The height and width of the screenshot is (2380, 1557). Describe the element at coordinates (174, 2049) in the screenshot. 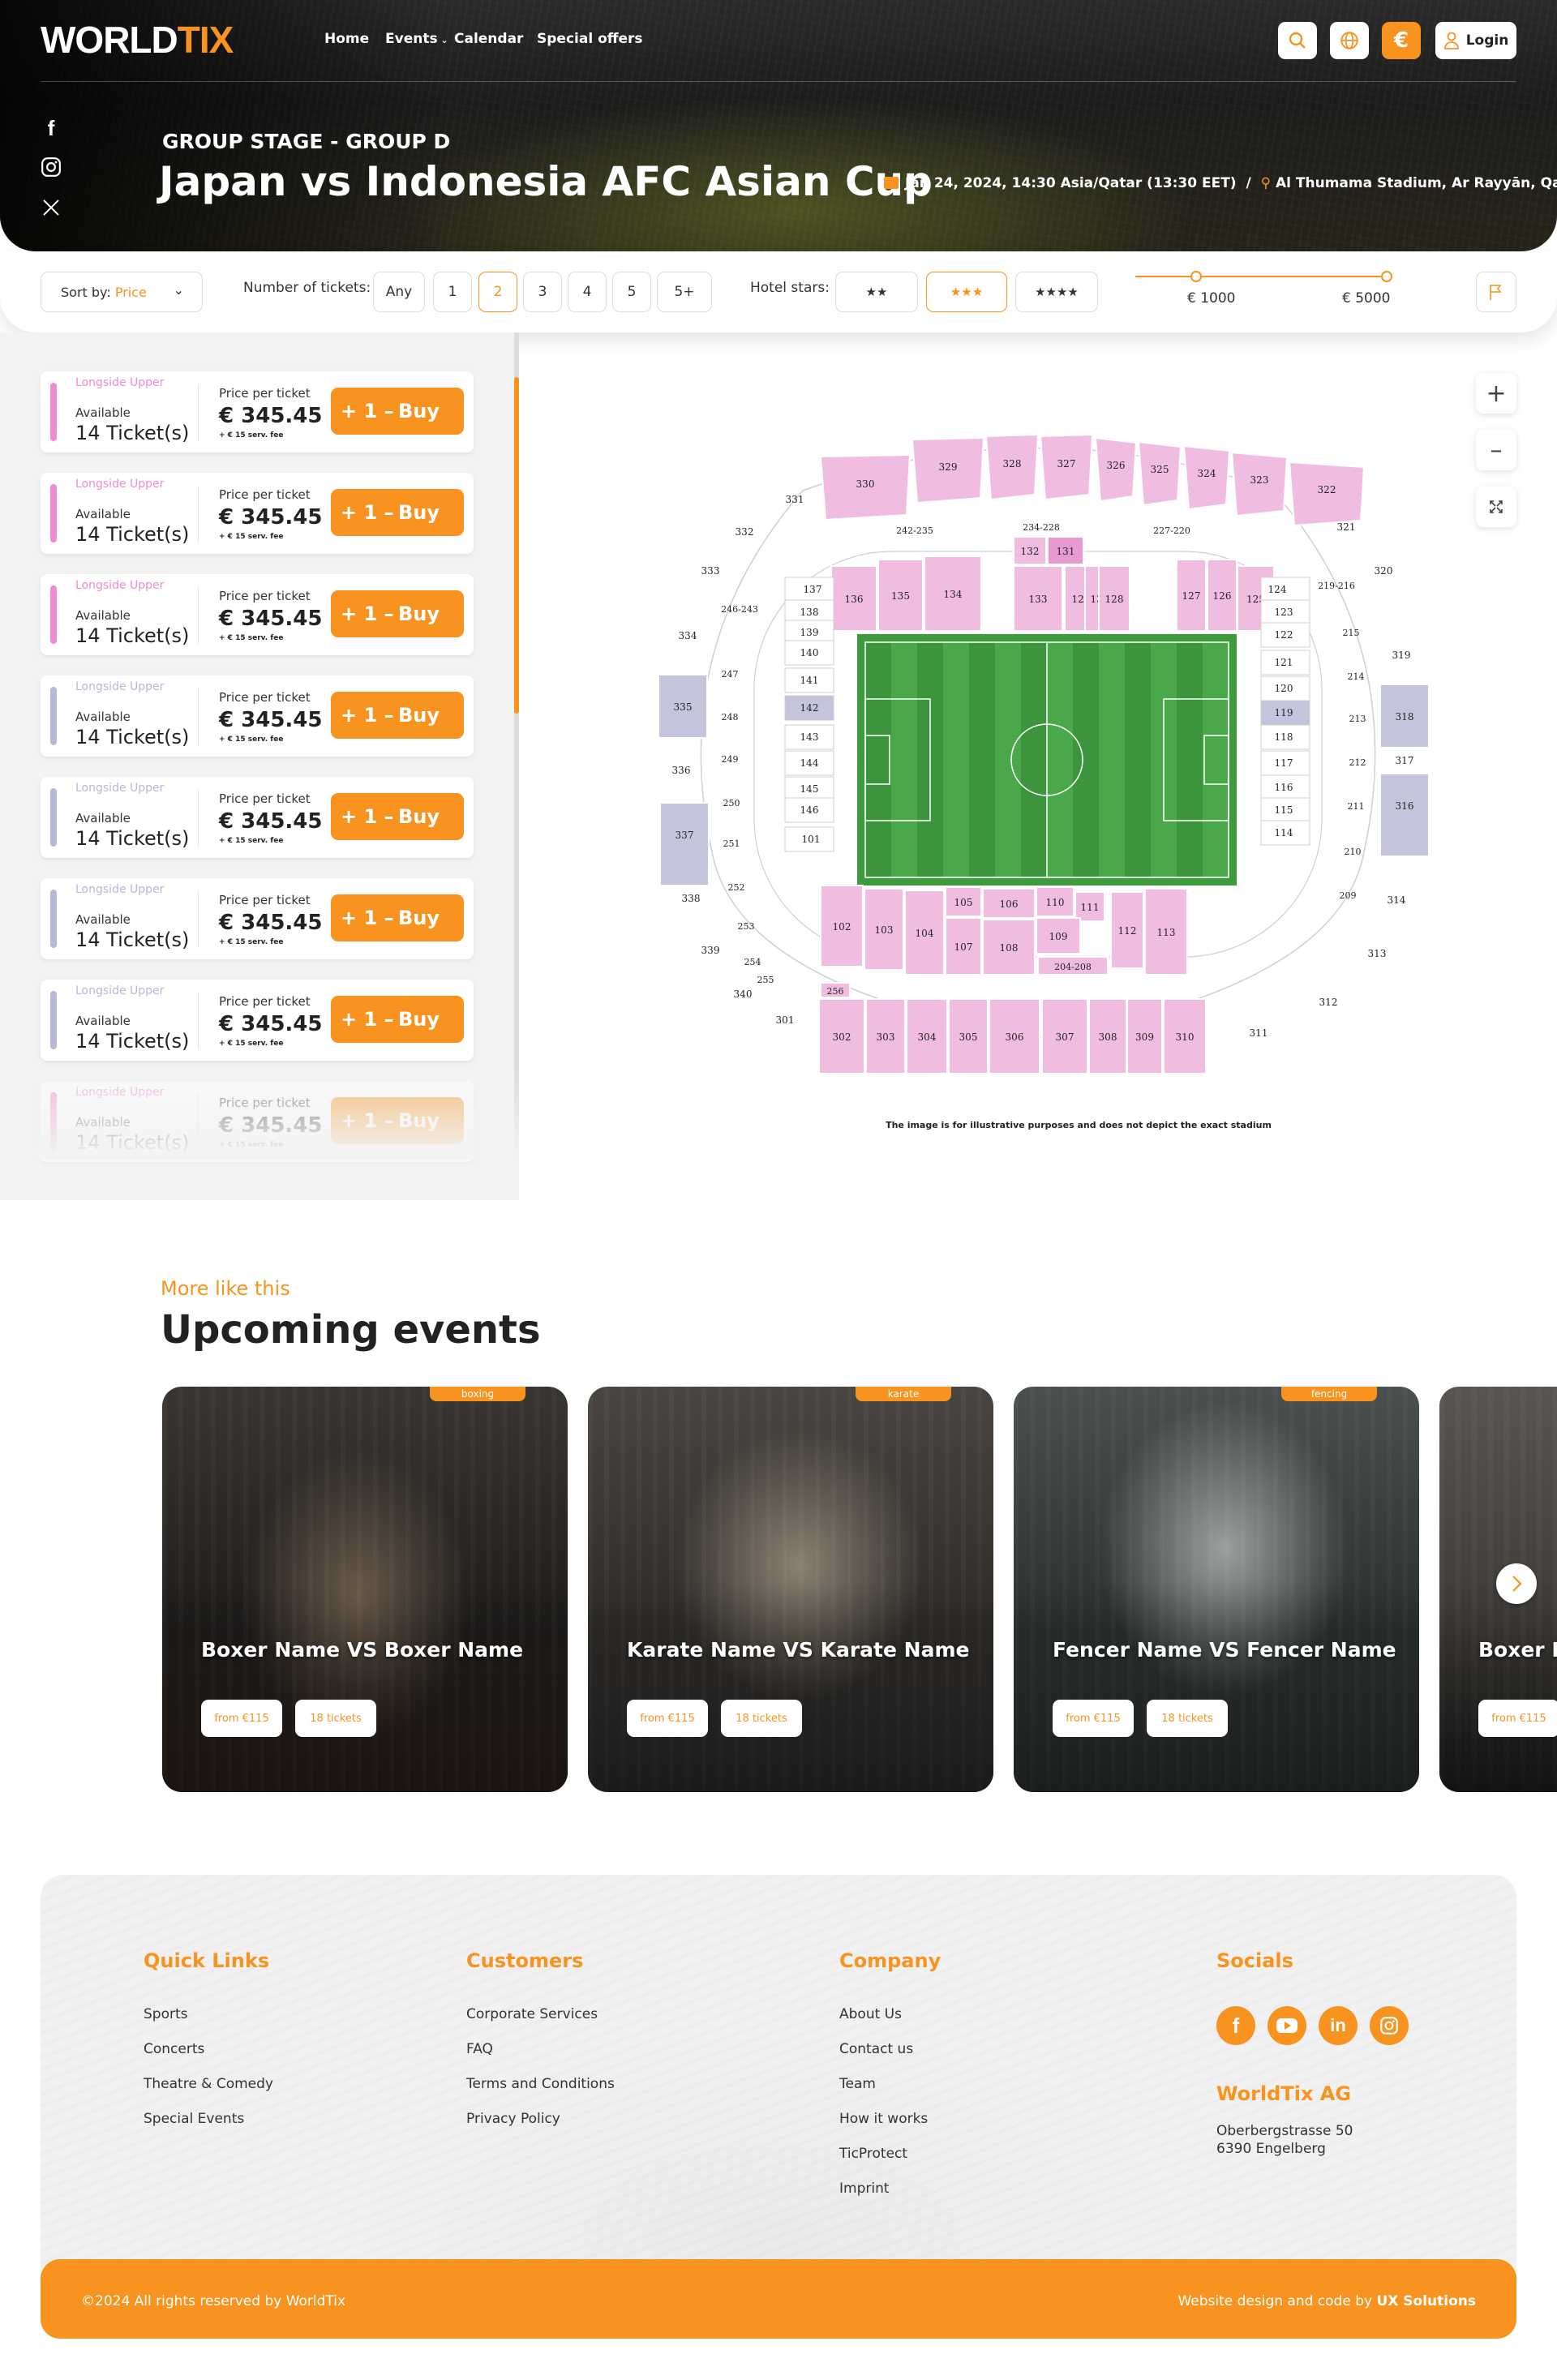

I see `footer-link-quick: Concerts` at that location.